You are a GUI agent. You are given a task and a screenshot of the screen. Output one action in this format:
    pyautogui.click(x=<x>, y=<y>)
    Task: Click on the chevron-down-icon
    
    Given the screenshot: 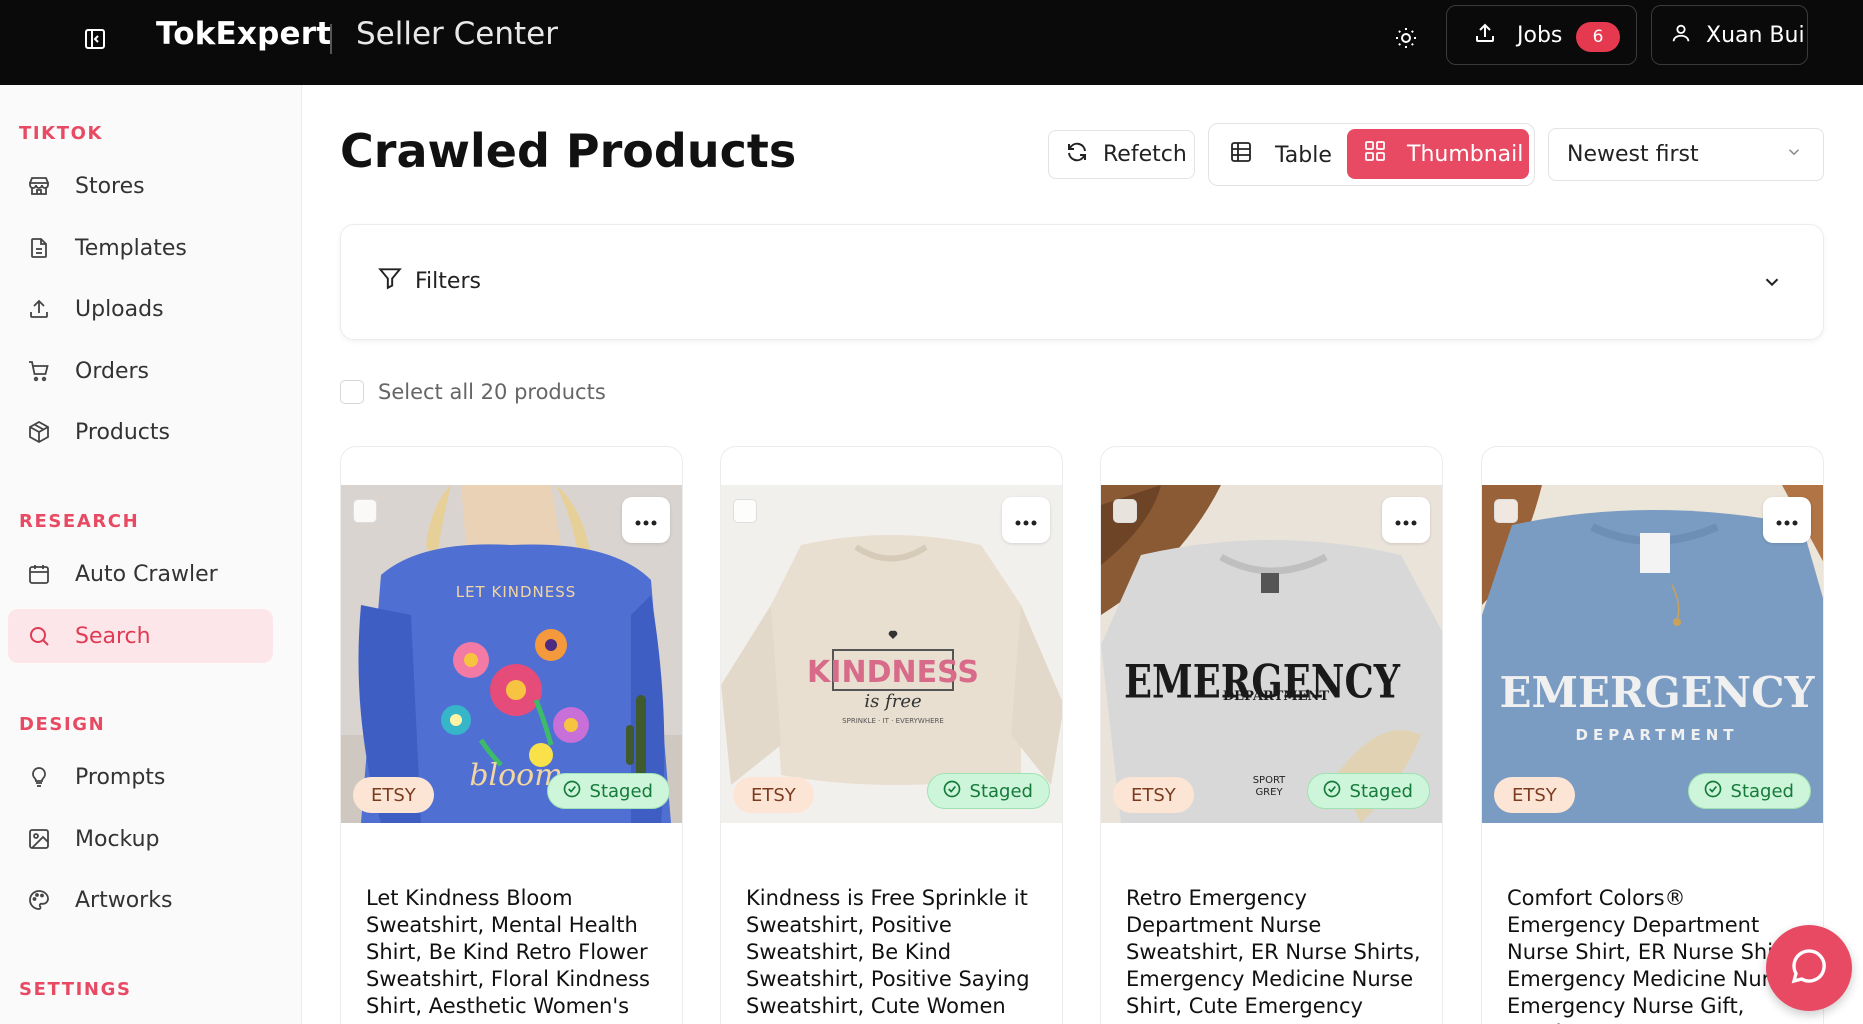 What is the action you would take?
    pyautogui.click(x=1772, y=284)
    